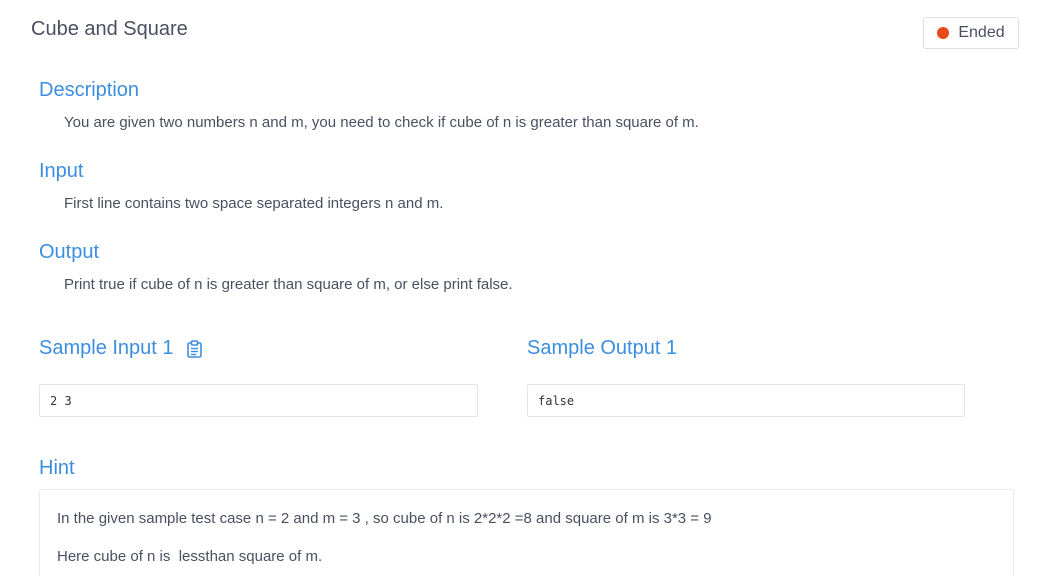 The height and width of the screenshot is (576, 1051). I want to click on sample-input-label: Sample Input 1, so click(106, 348).